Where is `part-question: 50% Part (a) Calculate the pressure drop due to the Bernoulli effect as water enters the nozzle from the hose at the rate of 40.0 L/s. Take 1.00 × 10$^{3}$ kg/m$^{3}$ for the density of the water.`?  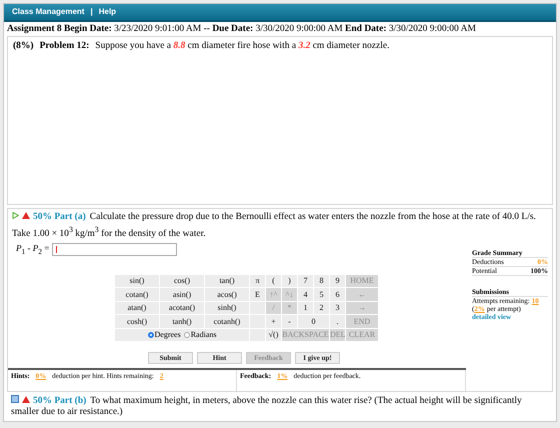 part-question: 50% Part (a) Calculate the pressure drop due to the Bernoulli effect as water enters the nozzle from the hose at the rate of 40.0 L/s. Take 1.00 × 10$^{3}$ kg/m$^{3}$ for the density of the water. is located at coordinates (274, 225).